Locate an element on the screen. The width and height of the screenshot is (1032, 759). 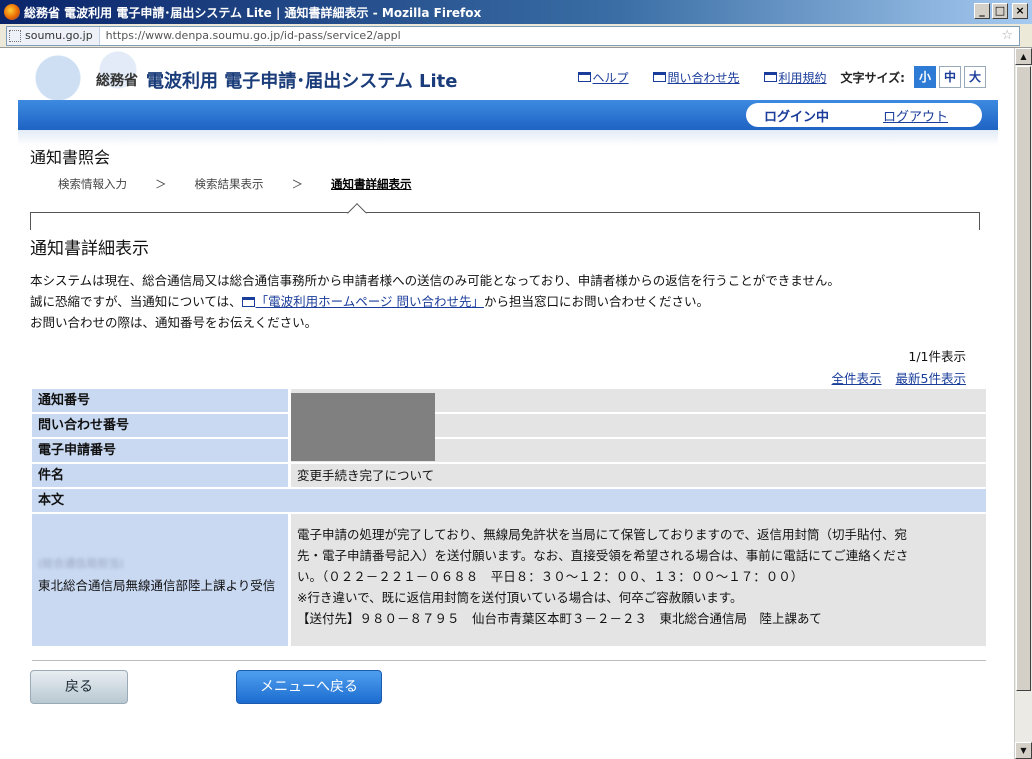
ministry-logo: 総務省 is located at coordinates (117, 81).